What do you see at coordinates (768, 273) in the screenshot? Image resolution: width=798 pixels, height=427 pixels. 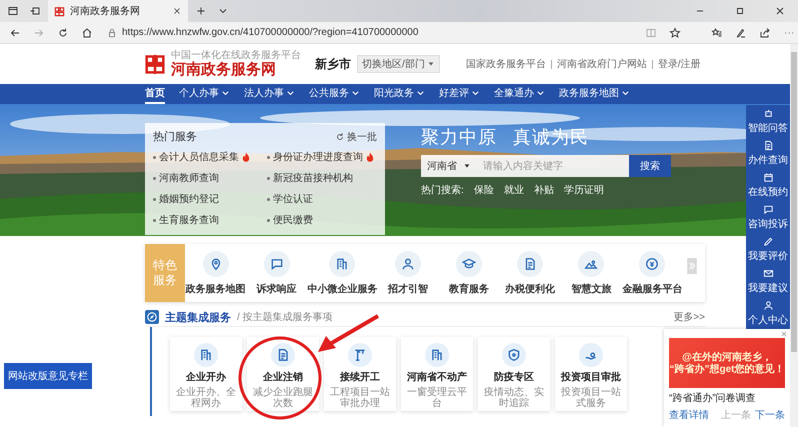 I see `mail-icon` at bounding box center [768, 273].